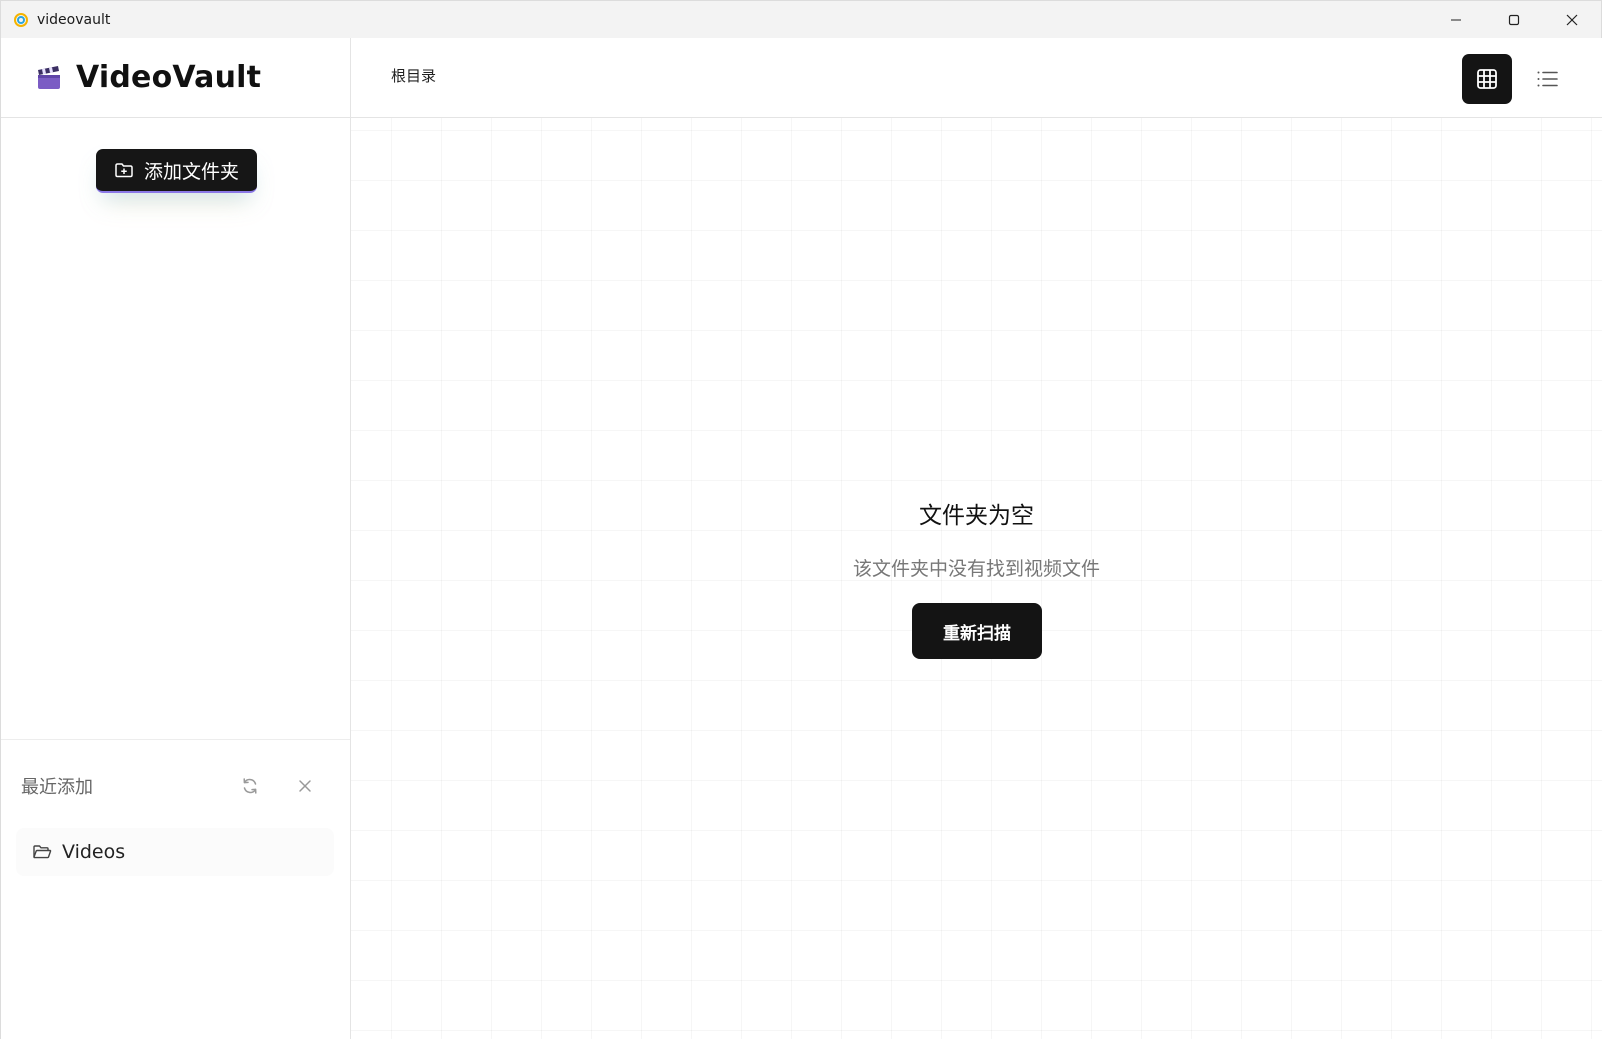 The width and height of the screenshot is (1602, 1039). I want to click on recent-section-header: 最近添加, so click(171, 786).